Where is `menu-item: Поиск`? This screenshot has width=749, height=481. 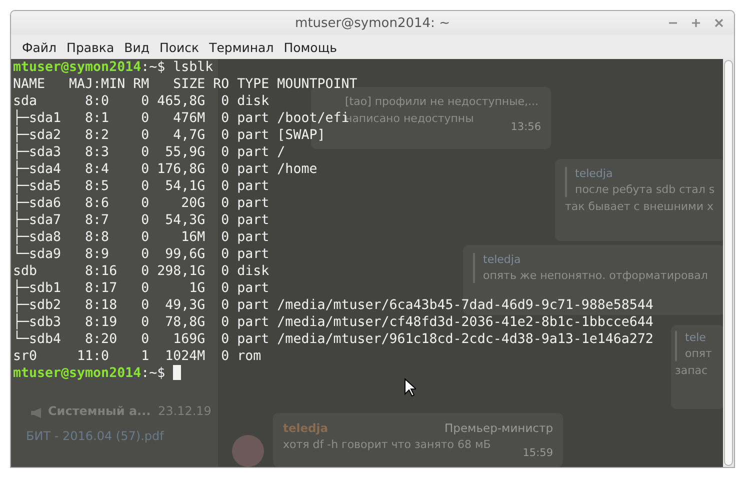
menu-item: Поиск is located at coordinates (179, 47).